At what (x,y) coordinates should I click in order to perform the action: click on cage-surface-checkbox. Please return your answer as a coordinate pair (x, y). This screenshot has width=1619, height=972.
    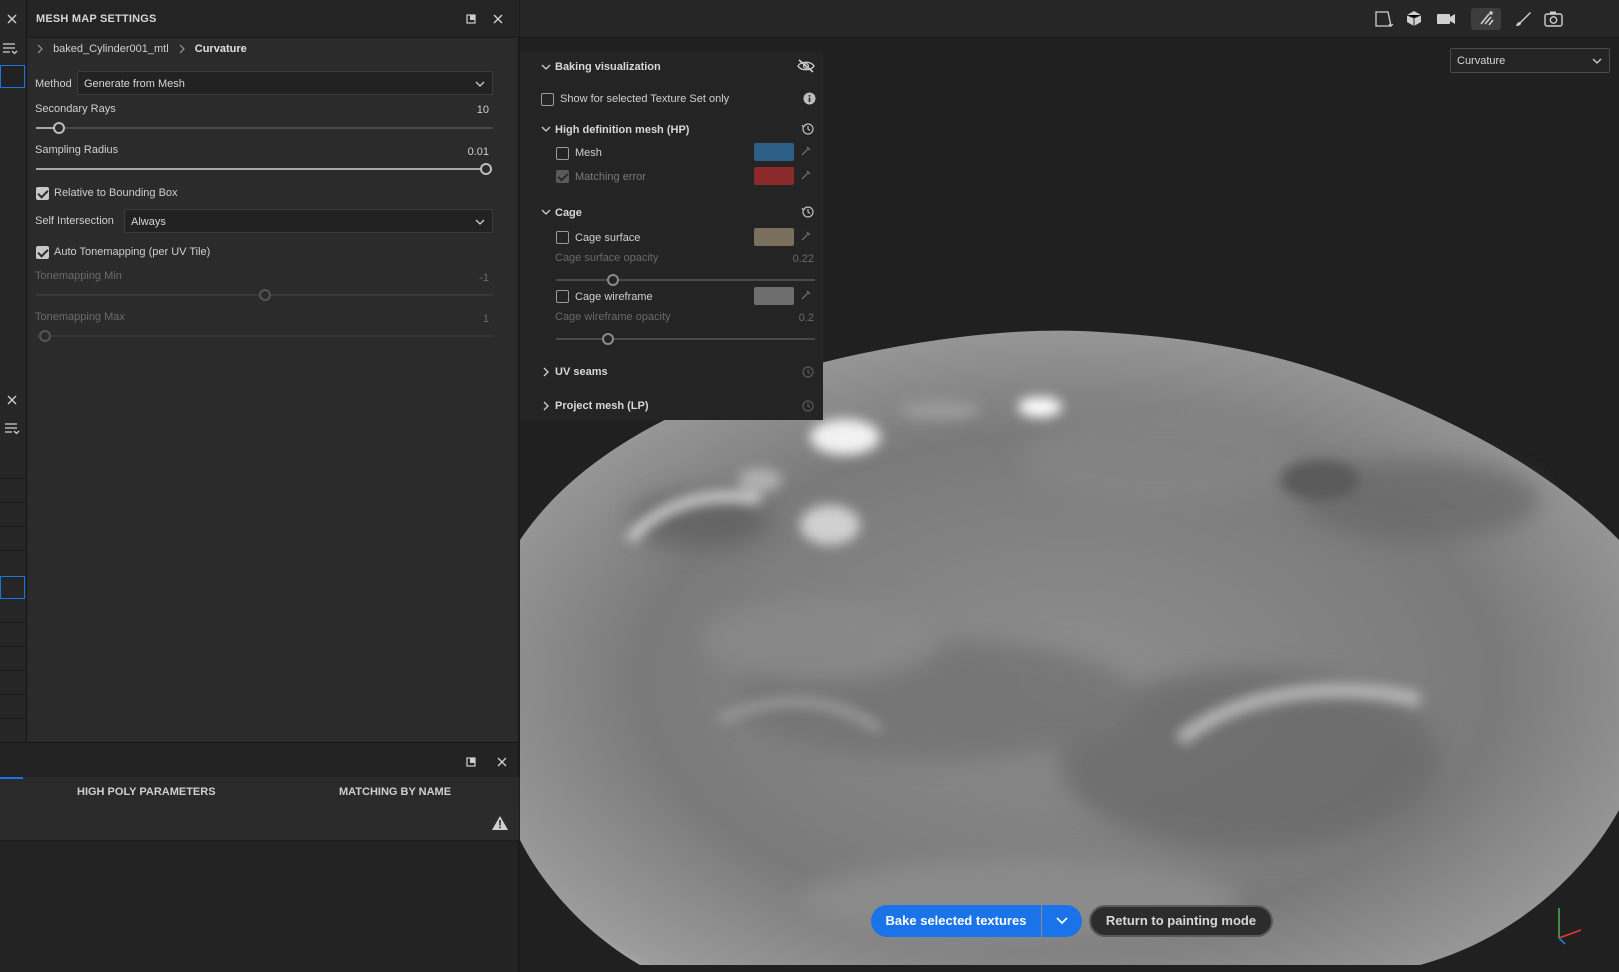
    Looking at the image, I should click on (562, 237).